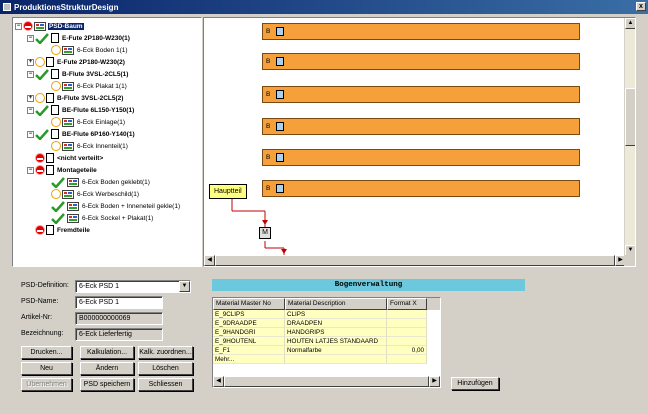 Image resolution: width=648 pixels, height=414 pixels. Describe the element at coordinates (119, 302) in the screenshot. I see `psd-name-field: 6-Eck PSD 1` at that location.